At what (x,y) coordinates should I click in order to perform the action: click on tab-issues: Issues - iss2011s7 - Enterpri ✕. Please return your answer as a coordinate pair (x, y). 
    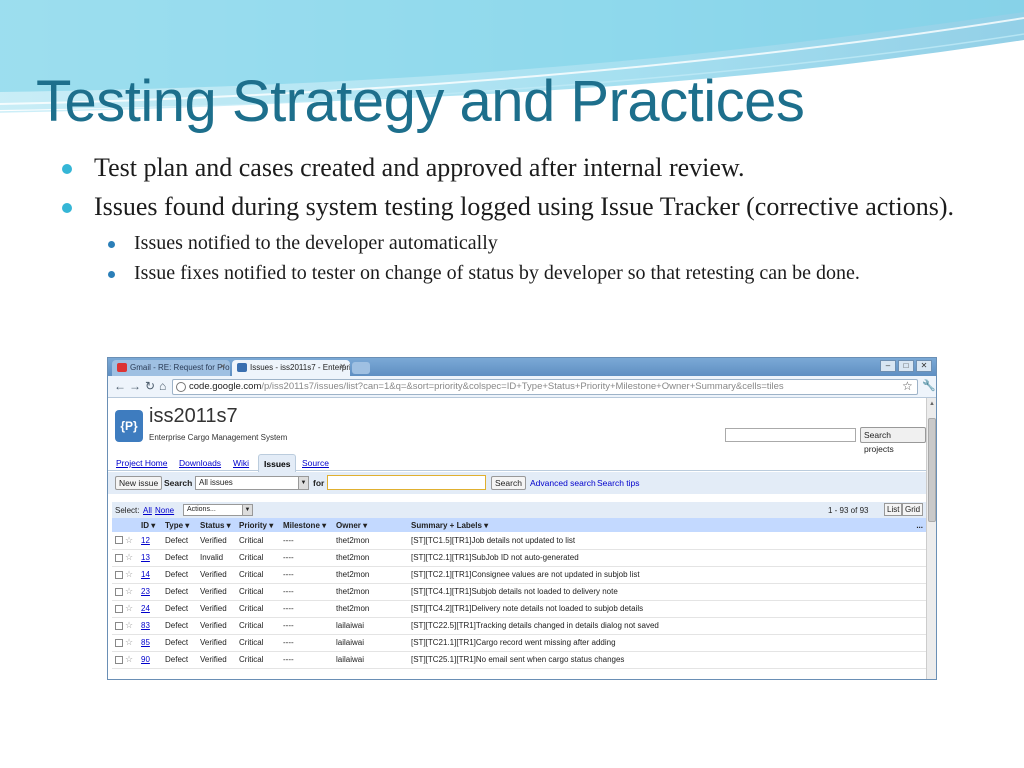
    Looking at the image, I should click on (291, 368).